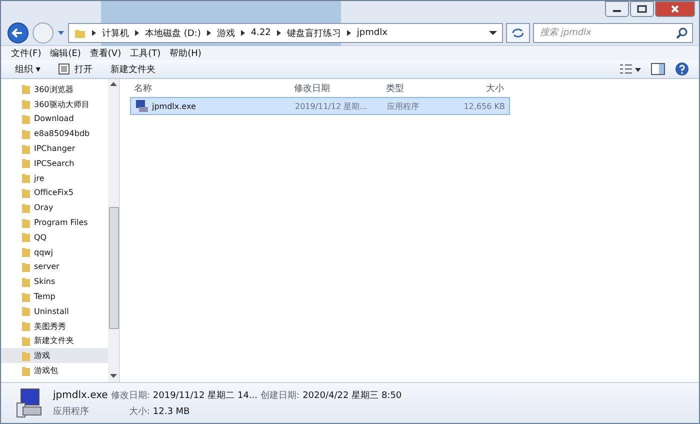 The image size is (700, 424). I want to click on folder-item: qqwj, so click(54, 252).